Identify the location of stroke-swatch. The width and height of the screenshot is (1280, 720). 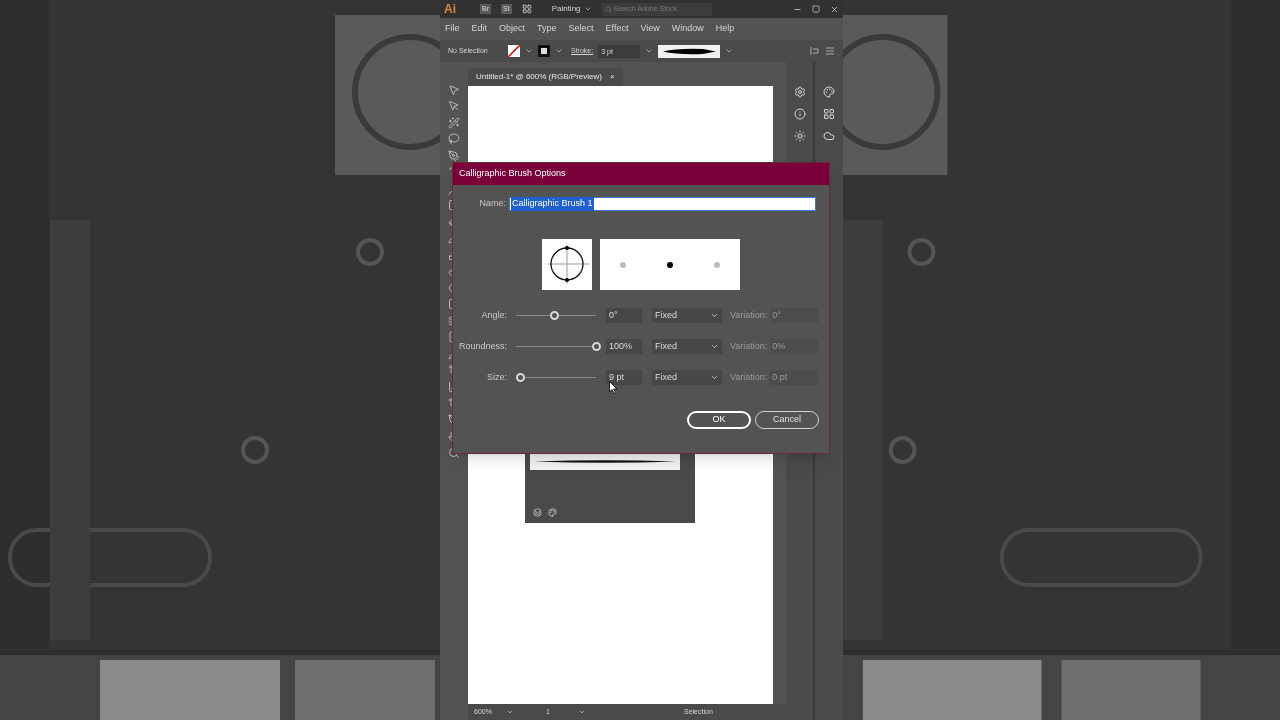
(544, 51).